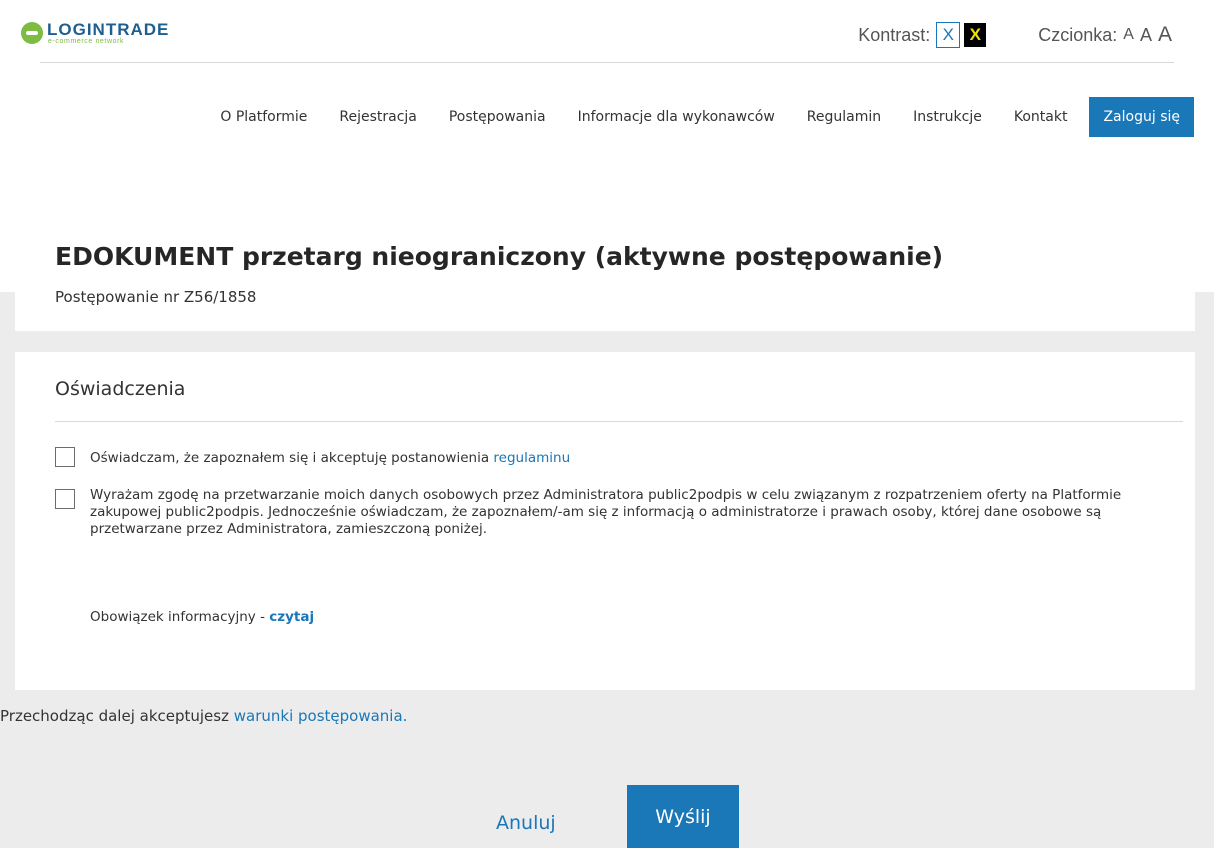 The height and width of the screenshot is (848, 1214). I want to click on send-button: Wyślij, so click(683, 816).